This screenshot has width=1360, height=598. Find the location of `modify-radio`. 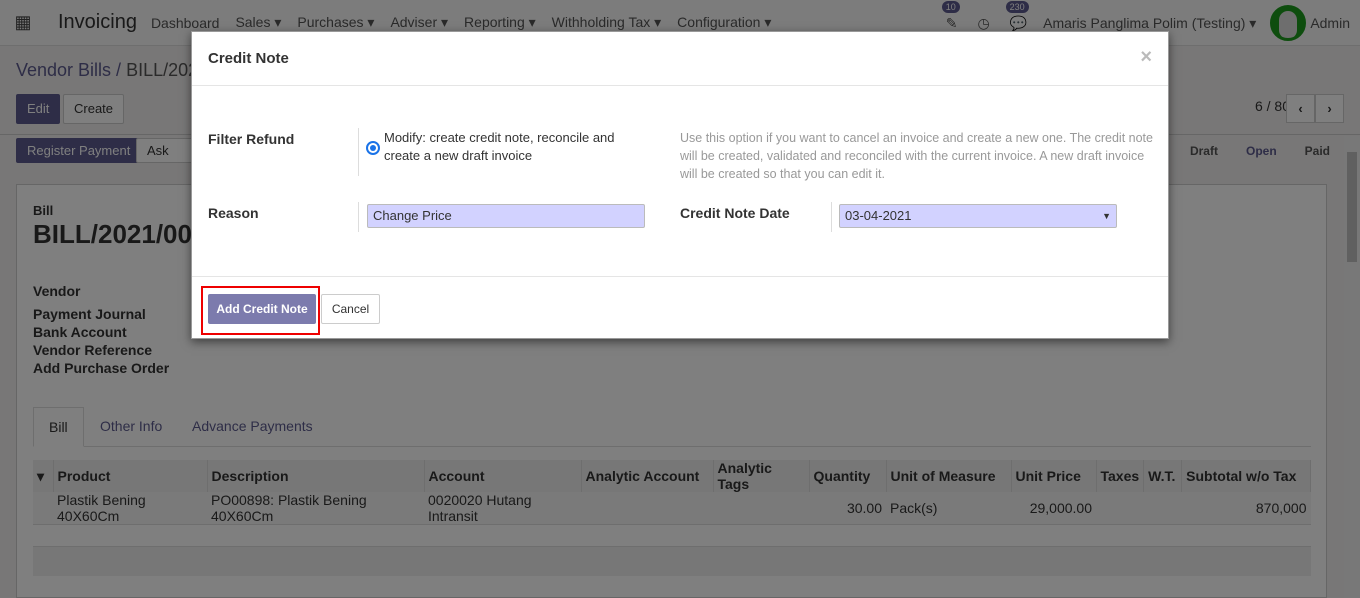

modify-radio is located at coordinates (373, 148).